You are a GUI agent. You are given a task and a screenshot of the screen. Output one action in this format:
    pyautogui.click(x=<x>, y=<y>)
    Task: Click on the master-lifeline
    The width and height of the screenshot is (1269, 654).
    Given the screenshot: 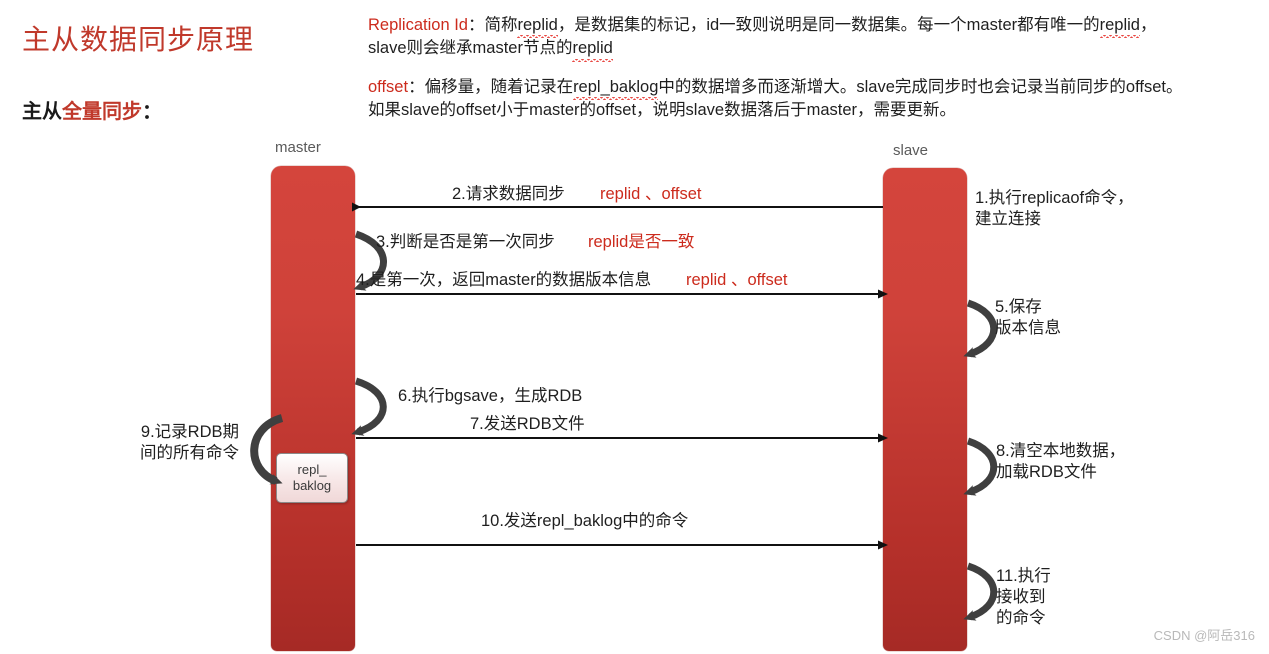 What is the action you would take?
    pyautogui.click(x=313, y=408)
    